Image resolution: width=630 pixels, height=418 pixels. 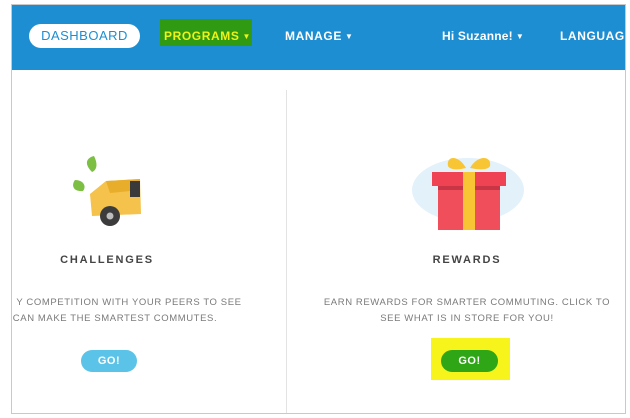 I want to click on challenges-description-line-1: Y COMPETITION WITH YOUR PEERS TO SEE, so click(x=129, y=302).